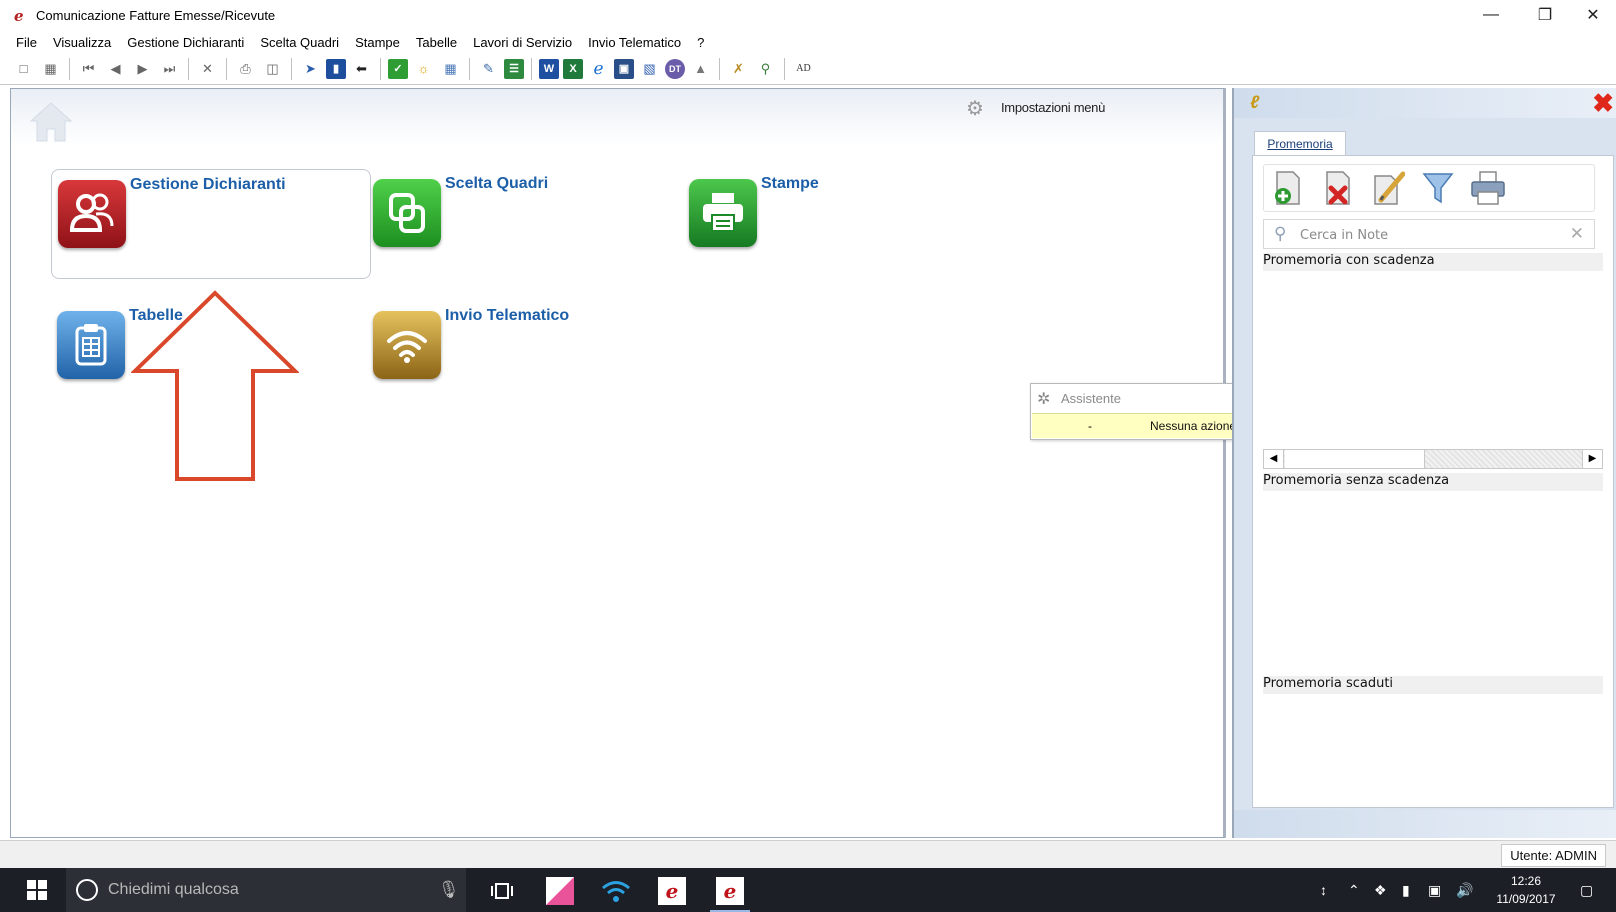 Image resolution: width=1616 pixels, height=912 pixels. I want to click on scroll-left-icon: ◀, so click(1274, 459).